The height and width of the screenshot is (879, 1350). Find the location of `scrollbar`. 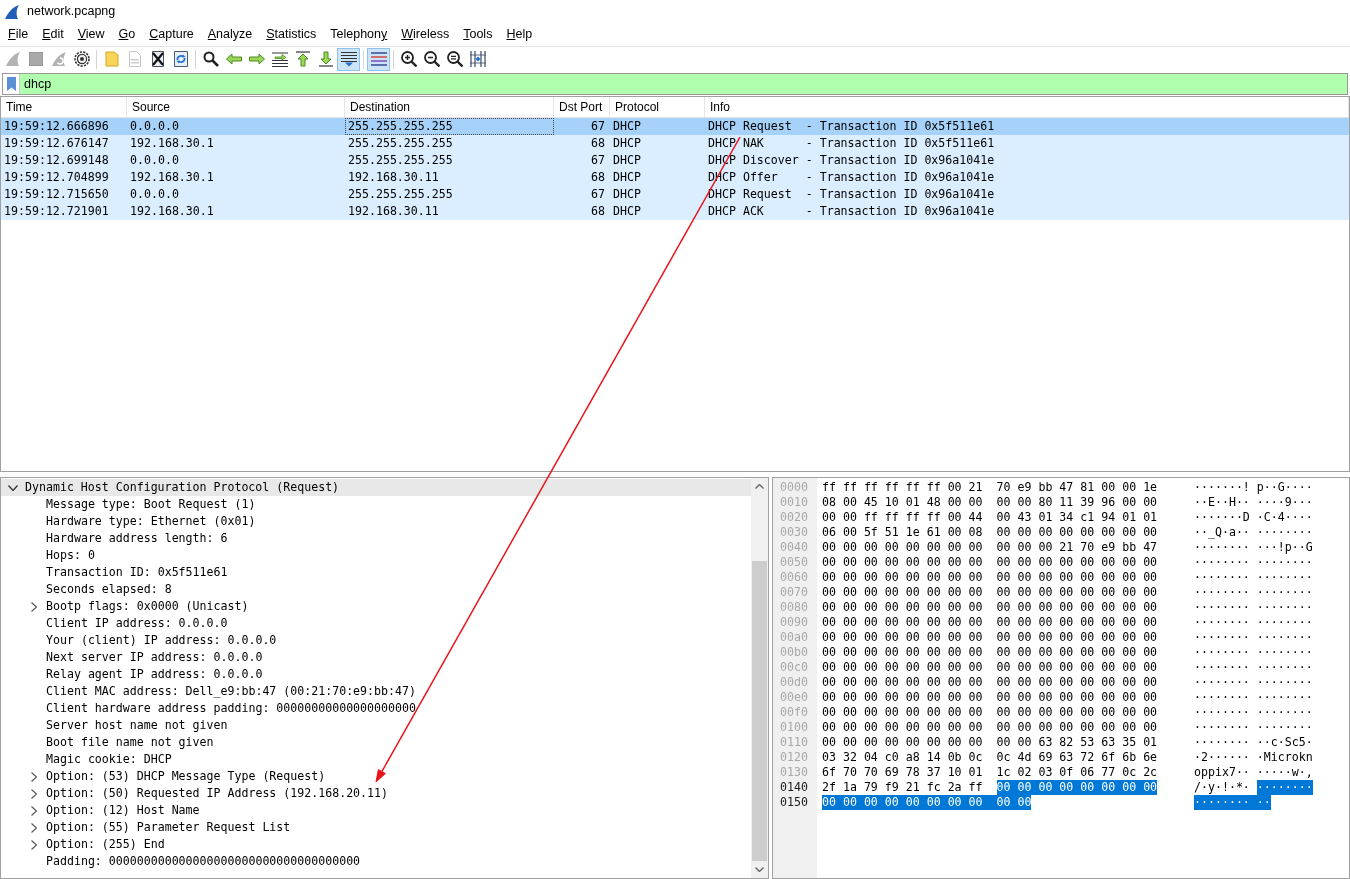

scrollbar is located at coordinates (759, 678).